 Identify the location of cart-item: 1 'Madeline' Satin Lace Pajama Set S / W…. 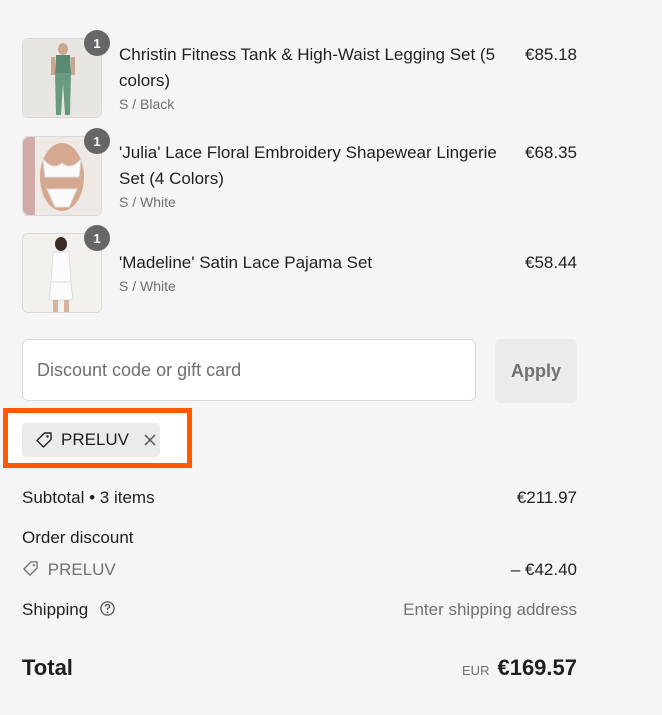
(299, 269).